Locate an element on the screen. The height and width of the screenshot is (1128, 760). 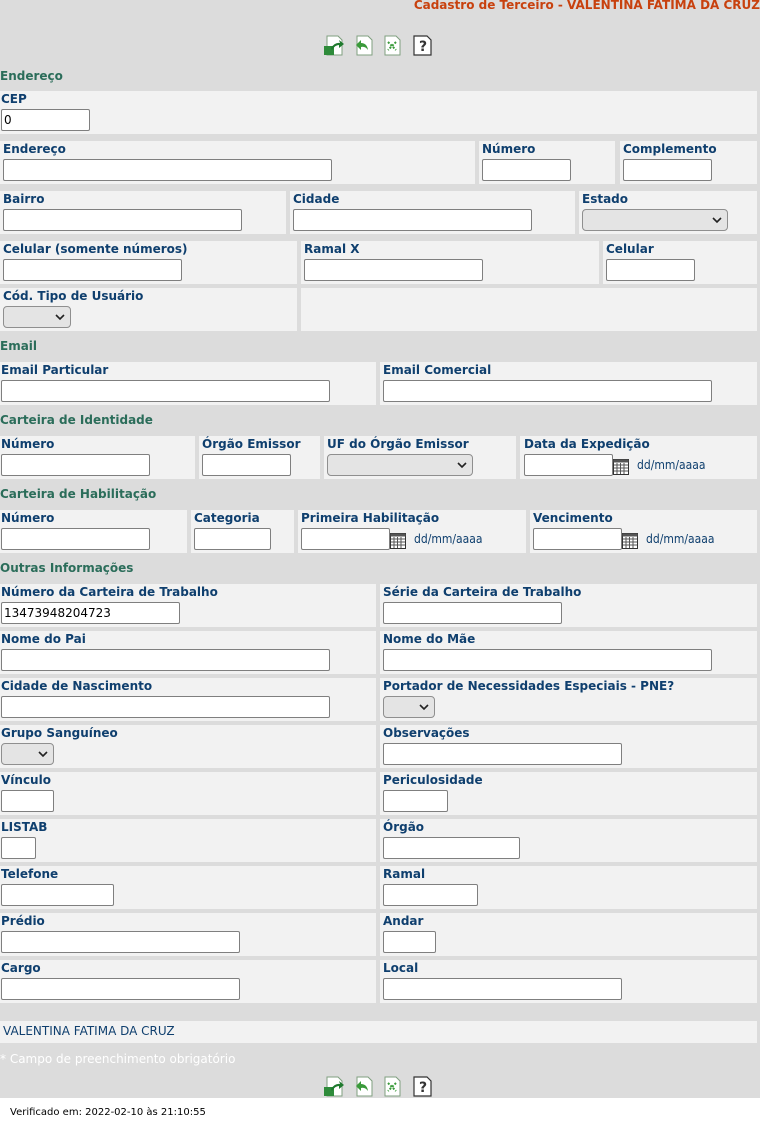
observacoes-cell: Observações is located at coordinates (568, 746).